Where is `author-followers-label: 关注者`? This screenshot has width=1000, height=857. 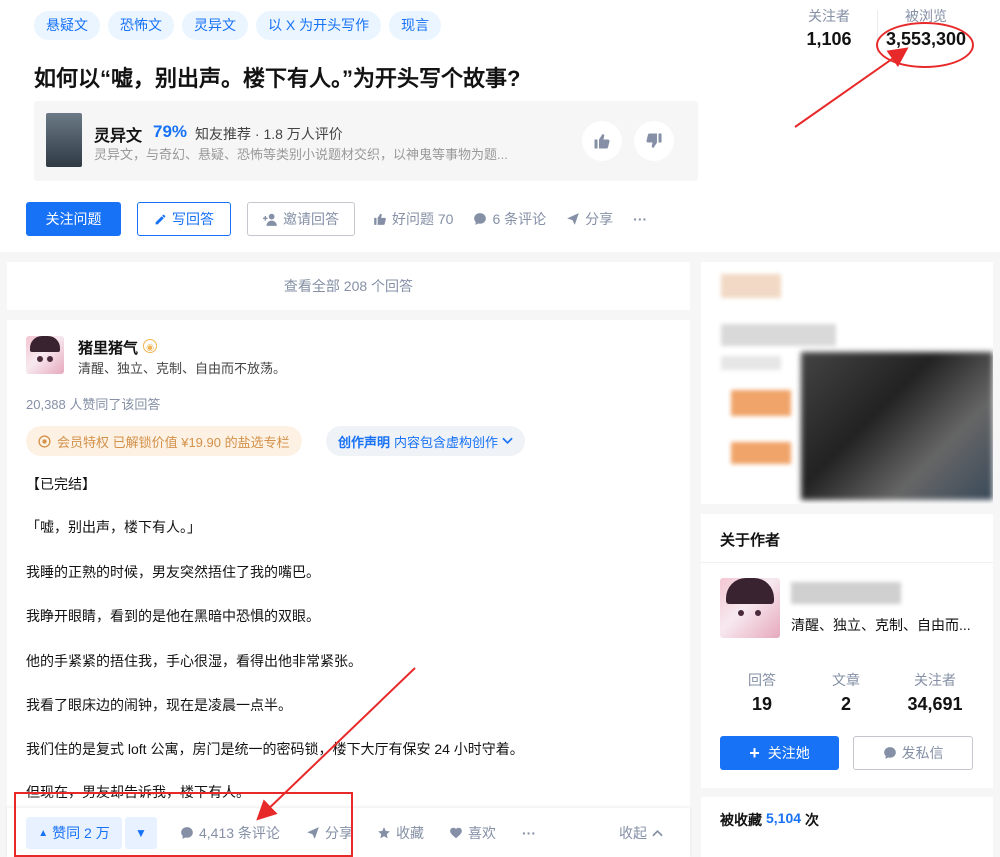
author-followers-label: 关注者 is located at coordinates (935, 680).